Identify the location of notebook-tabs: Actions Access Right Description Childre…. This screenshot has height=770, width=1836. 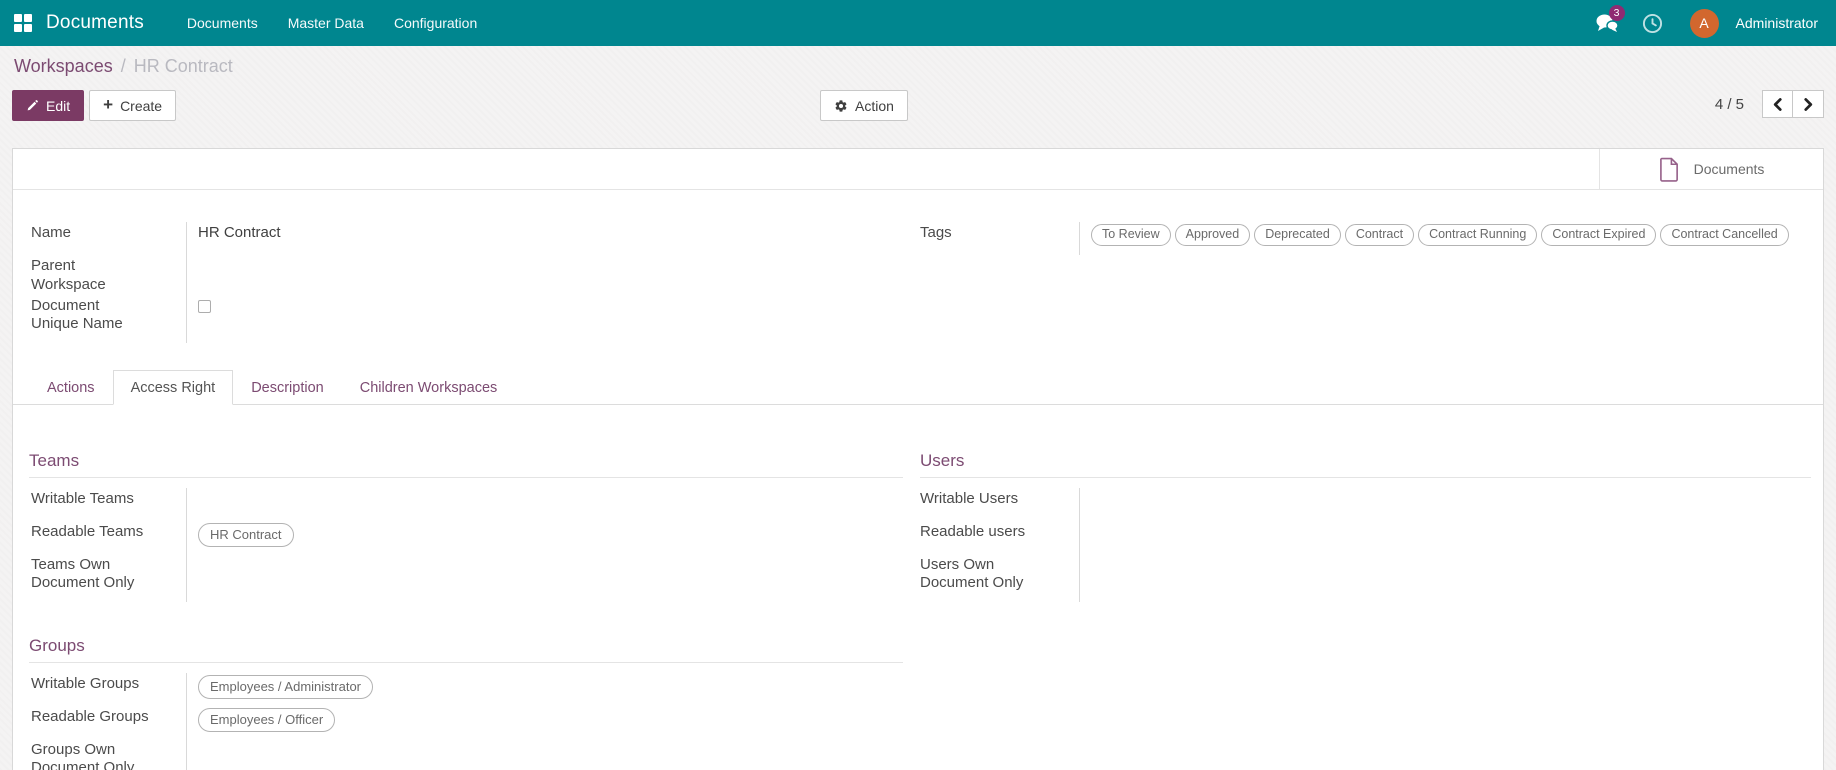
(918, 387).